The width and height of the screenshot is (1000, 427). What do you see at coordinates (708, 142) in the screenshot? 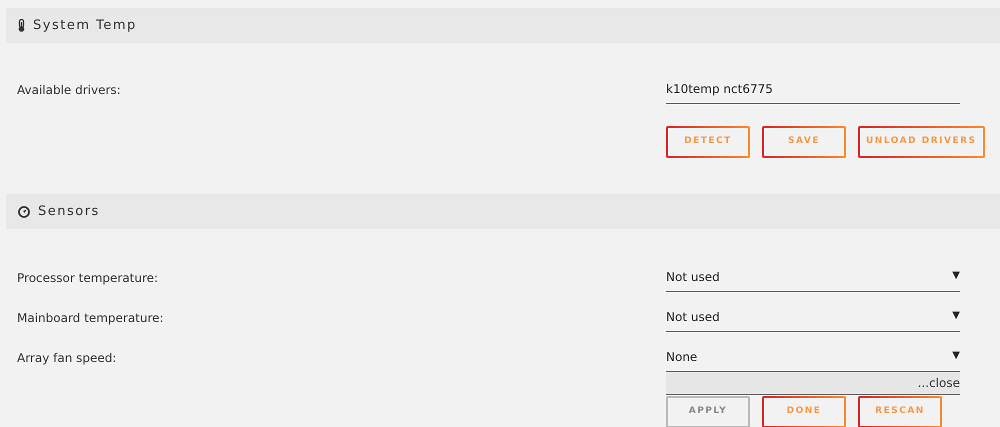
I see `action-button: DETECT` at bounding box center [708, 142].